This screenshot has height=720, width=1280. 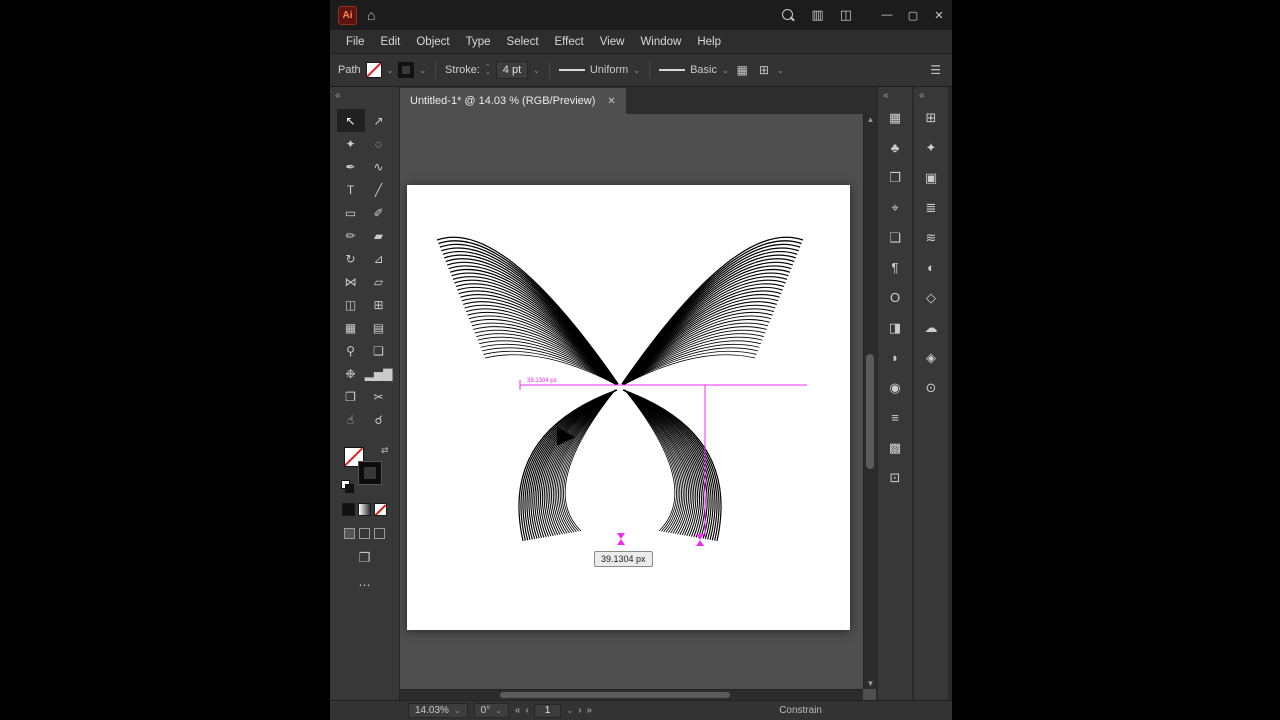 What do you see at coordinates (379, 396) in the screenshot?
I see `slice-tool: ✂` at bounding box center [379, 396].